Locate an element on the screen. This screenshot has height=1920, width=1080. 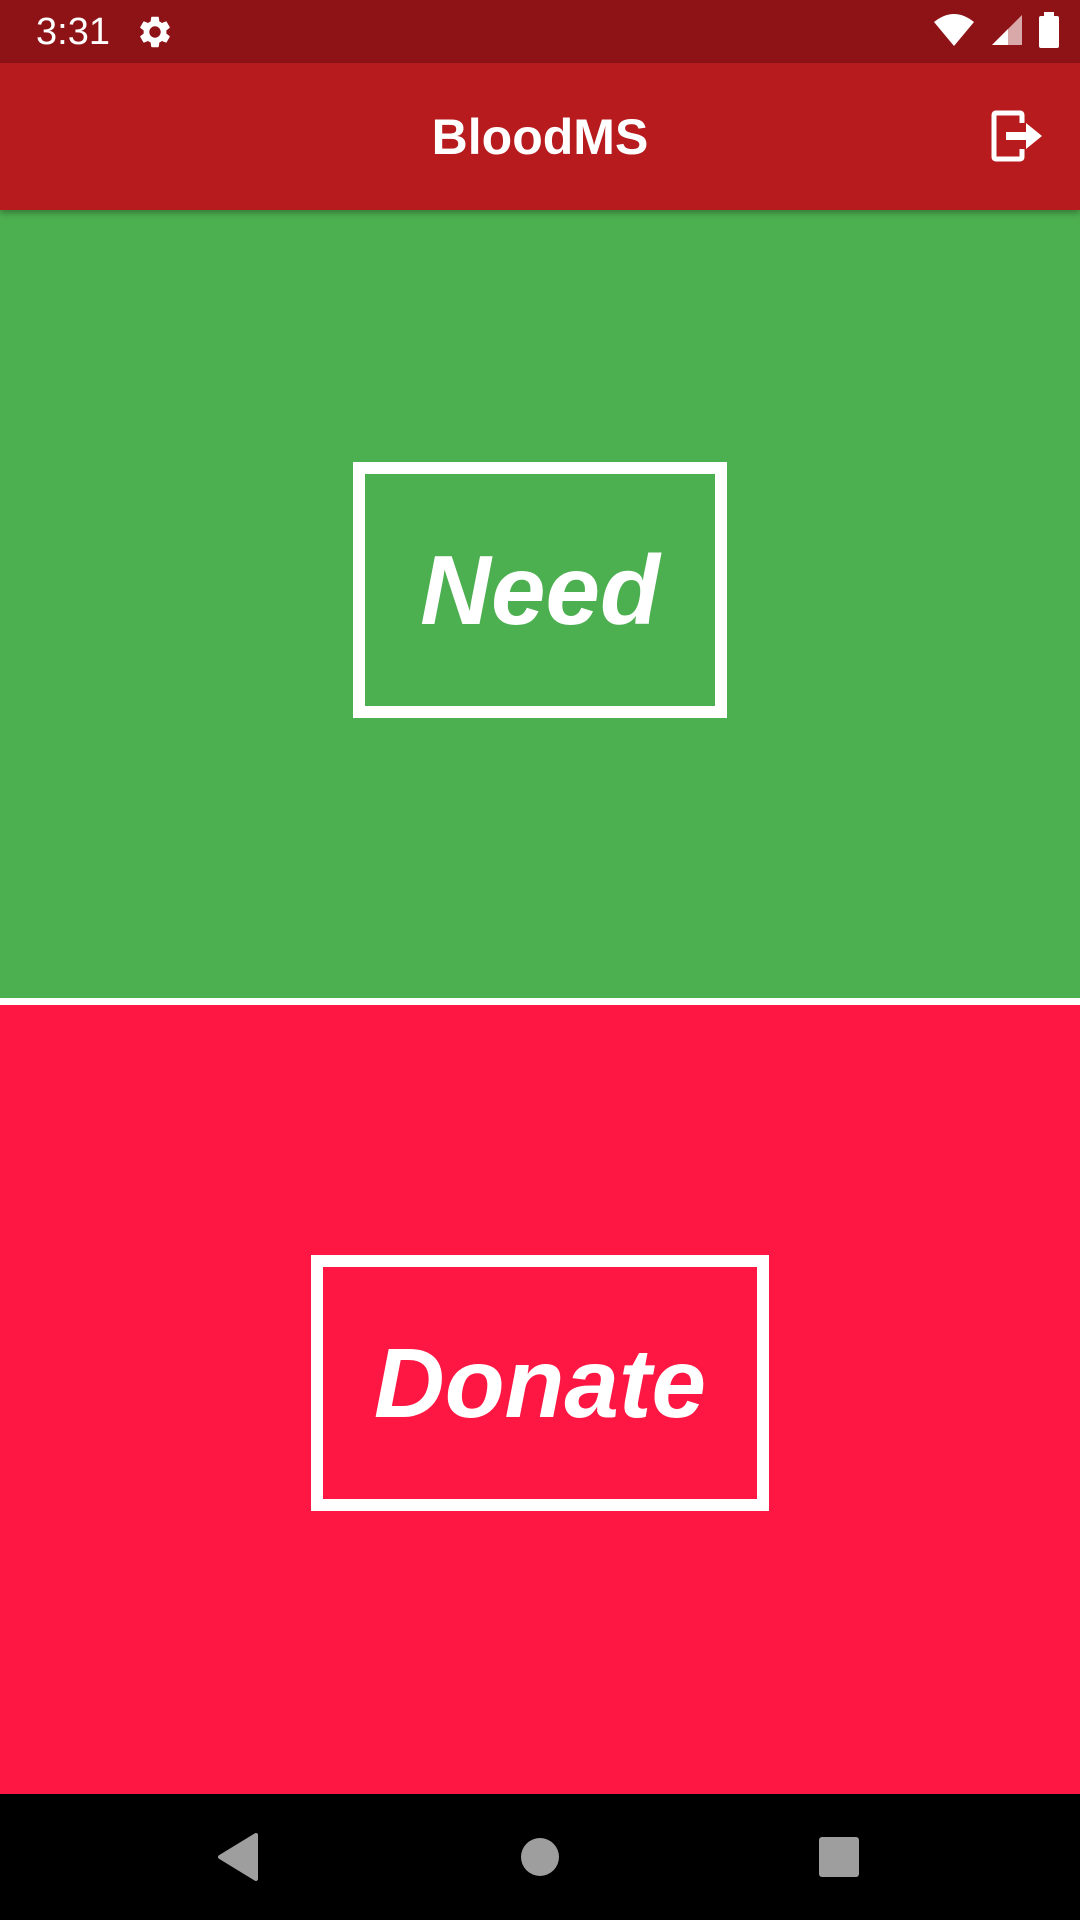
need-label: Need is located at coordinates (540, 590).